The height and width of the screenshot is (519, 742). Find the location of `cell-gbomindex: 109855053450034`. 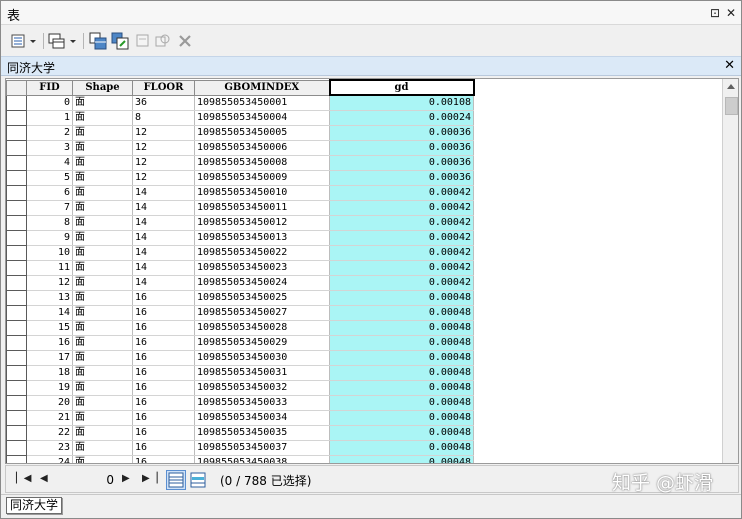

cell-gbomindex: 109855053450034 is located at coordinates (262, 418).